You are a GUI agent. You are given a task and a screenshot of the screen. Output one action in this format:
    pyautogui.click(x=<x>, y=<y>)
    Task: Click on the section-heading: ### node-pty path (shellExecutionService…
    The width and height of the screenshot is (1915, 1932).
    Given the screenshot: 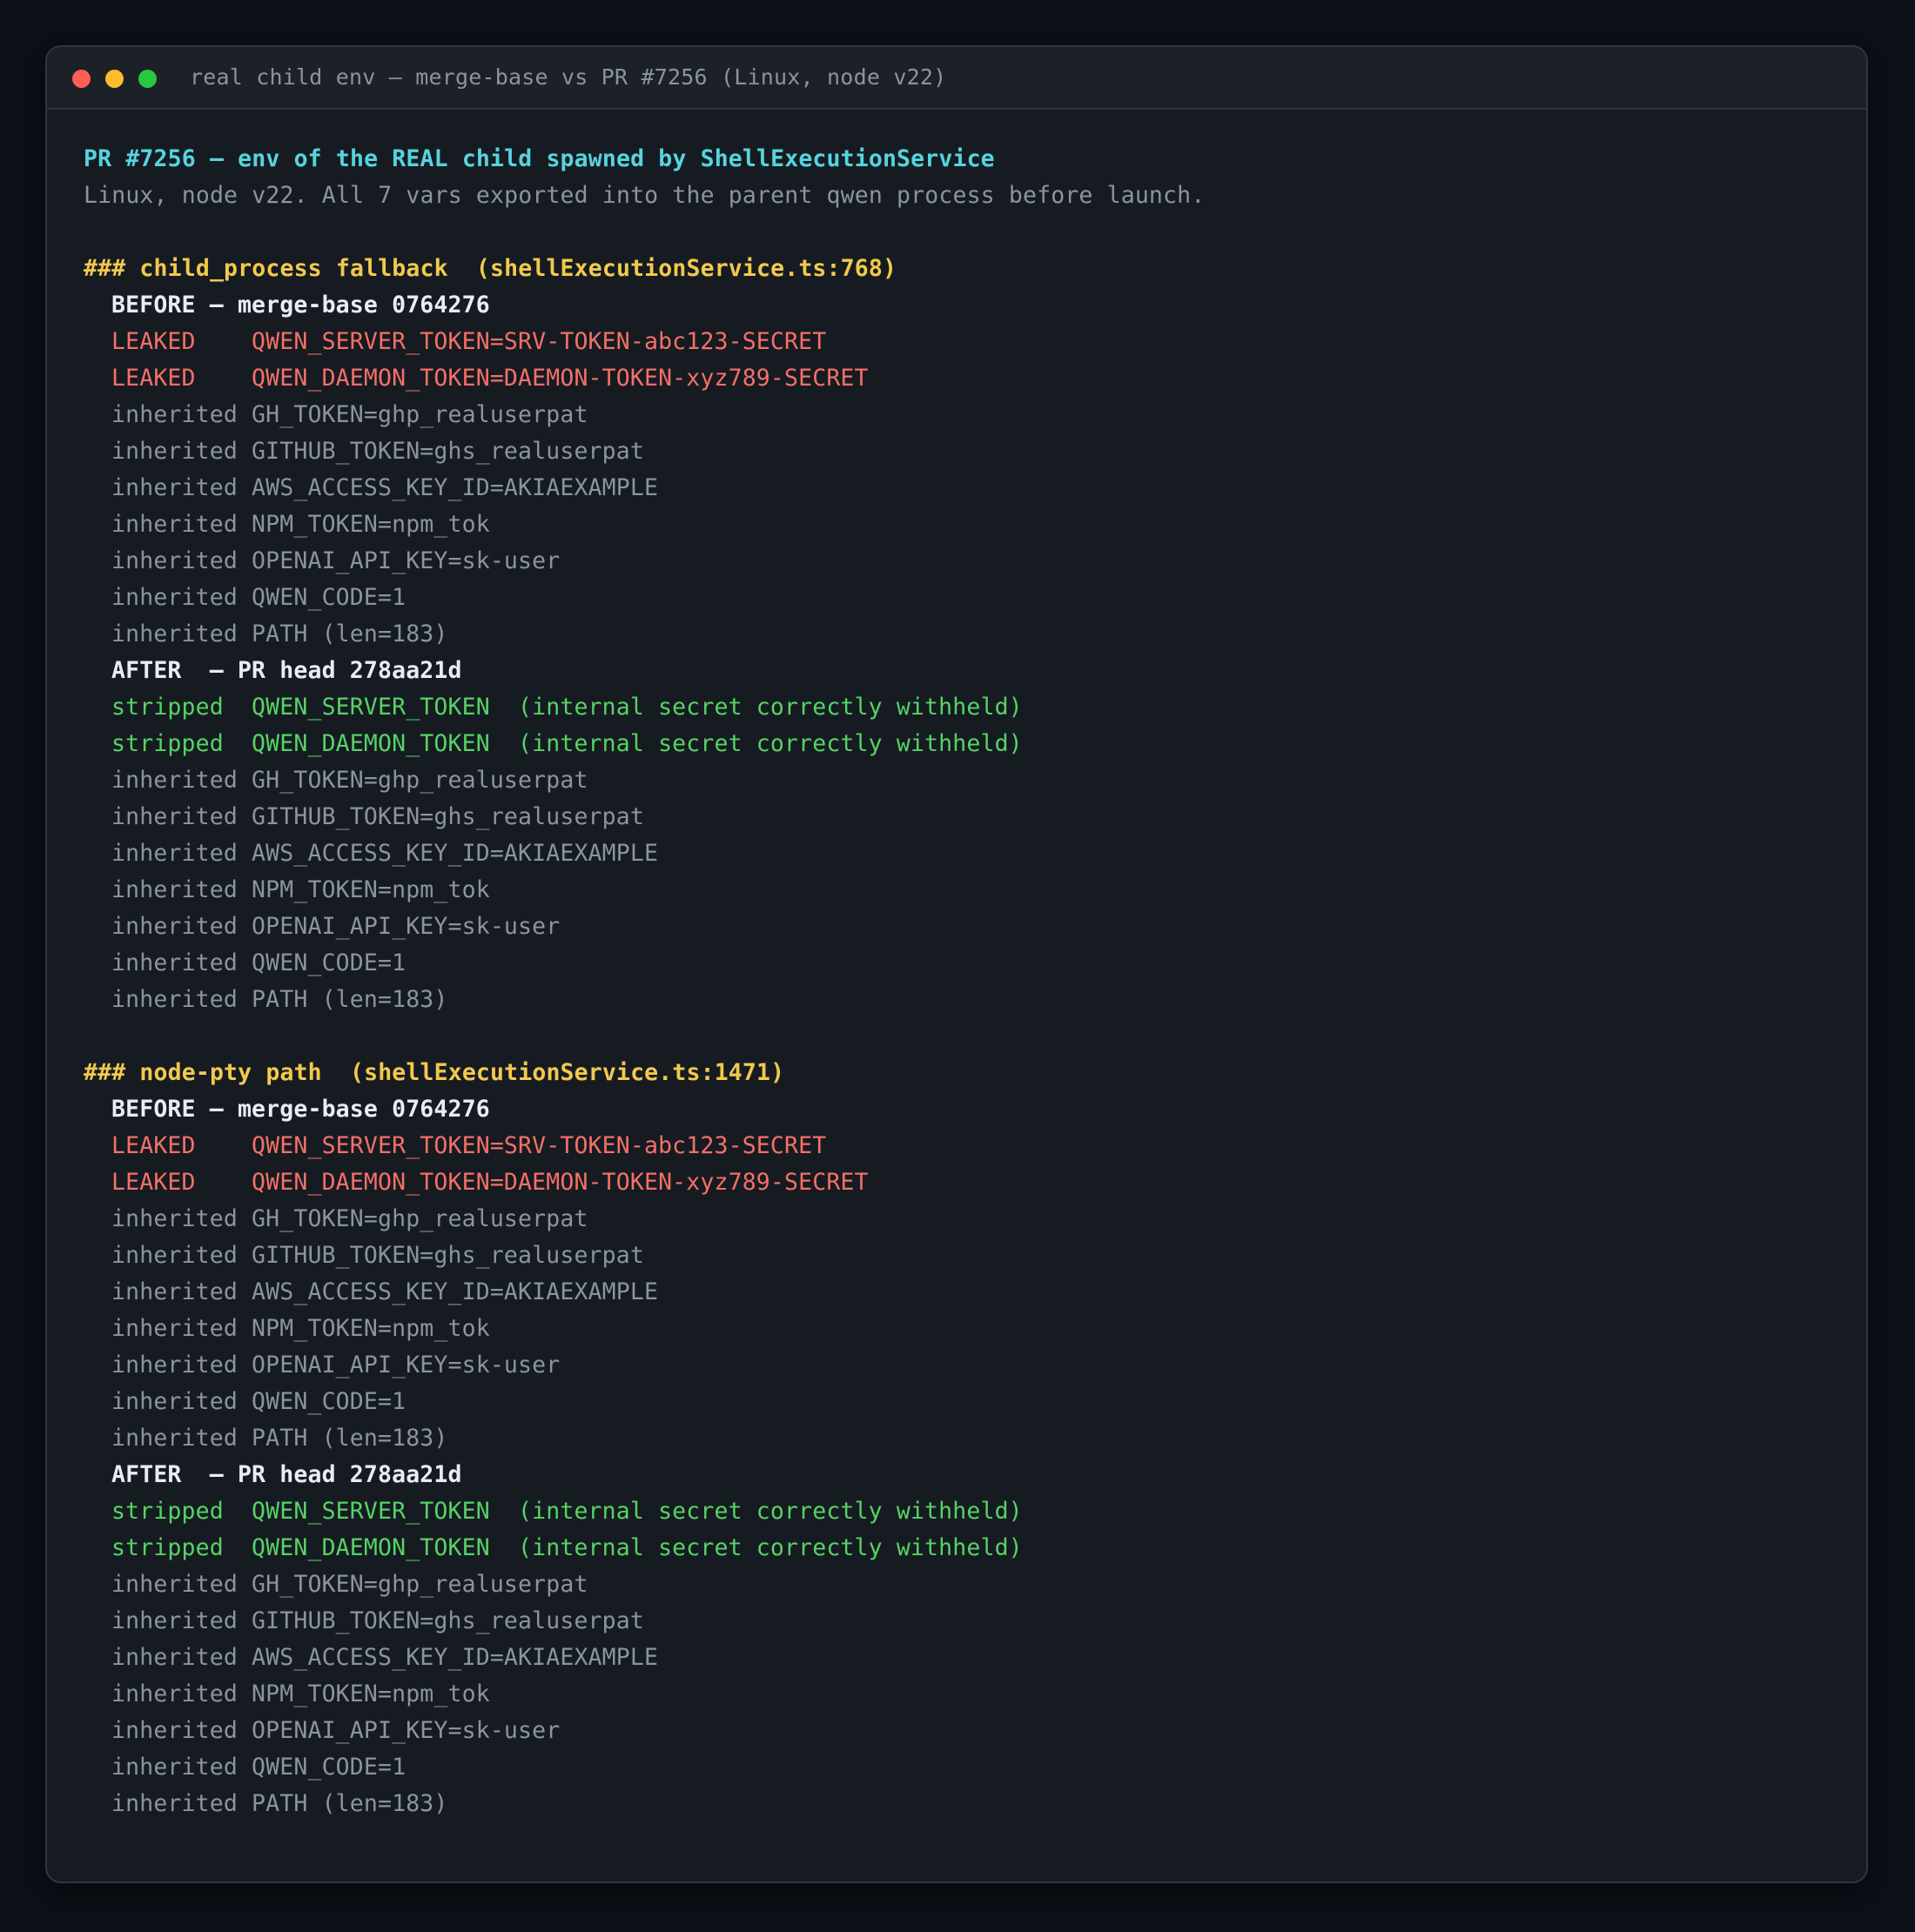 What is the action you would take?
    pyautogui.click(x=434, y=1072)
    